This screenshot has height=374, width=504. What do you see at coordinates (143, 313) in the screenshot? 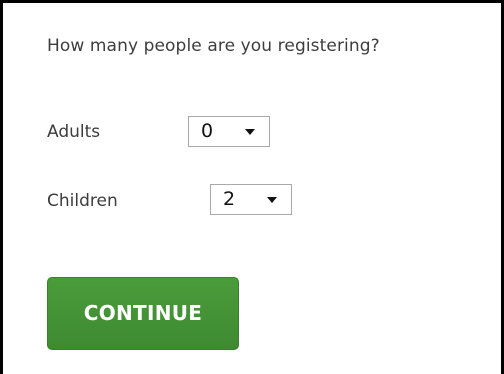
I see `continue-button: CONTINUE` at bounding box center [143, 313].